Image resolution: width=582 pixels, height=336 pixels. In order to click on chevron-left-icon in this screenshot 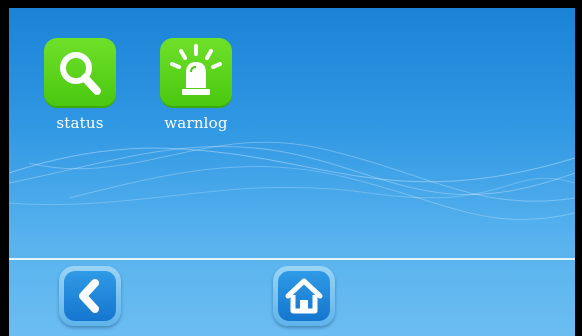, I will do `click(89, 296)`.